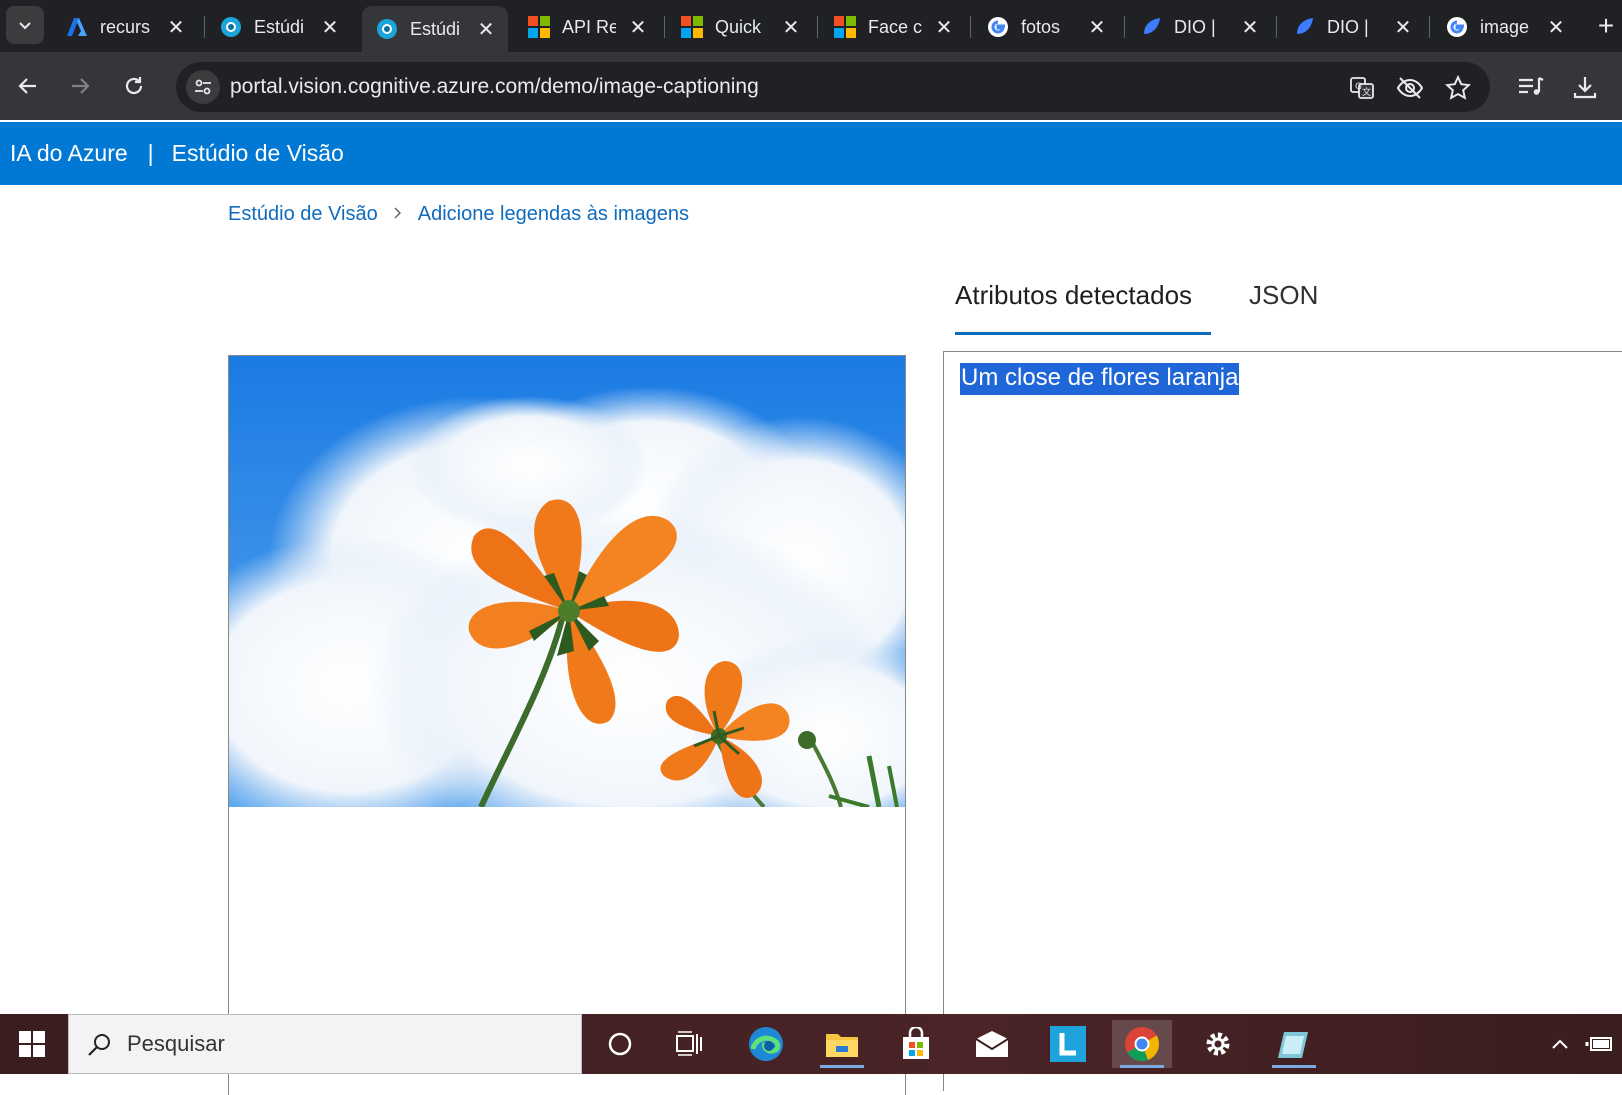 The height and width of the screenshot is (1095, 1622). I want to click on browser-tab: fotos ✕, so click(1047, 27).